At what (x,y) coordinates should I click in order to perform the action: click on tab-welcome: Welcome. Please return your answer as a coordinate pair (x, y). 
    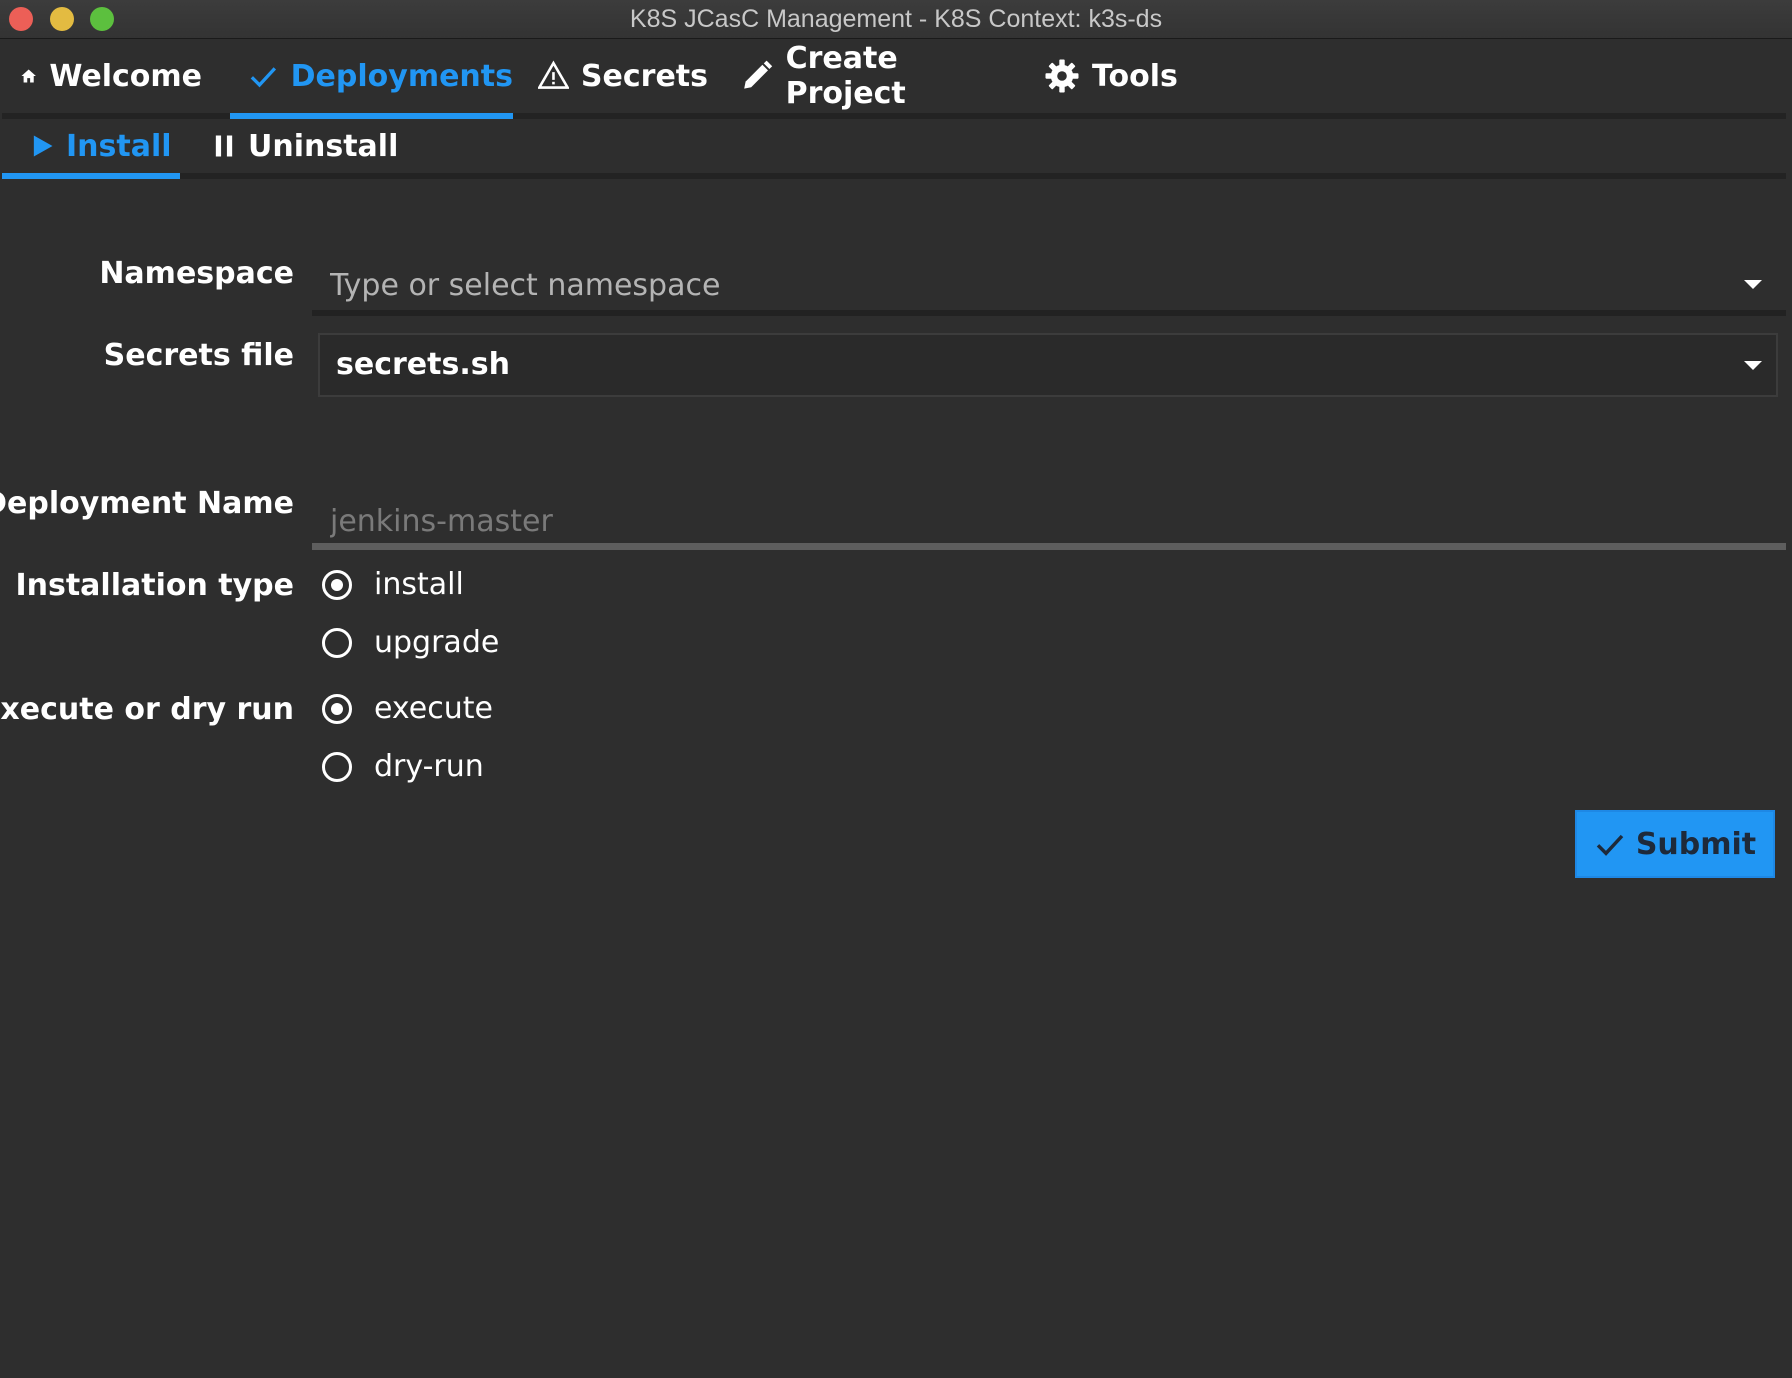
    Looking at the image, I should click on (102, 76).